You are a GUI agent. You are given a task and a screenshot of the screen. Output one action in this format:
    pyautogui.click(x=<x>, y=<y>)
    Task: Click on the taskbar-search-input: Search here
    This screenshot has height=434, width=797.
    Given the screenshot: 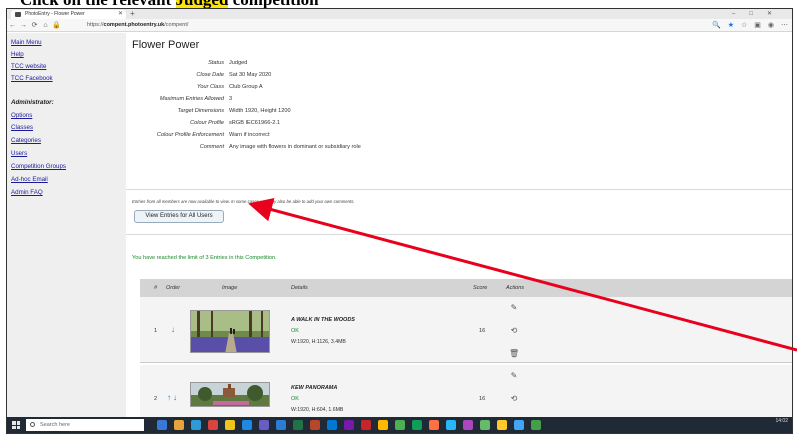 What is the action you would take?
    pyautogui.click(x=85, y=425)
    